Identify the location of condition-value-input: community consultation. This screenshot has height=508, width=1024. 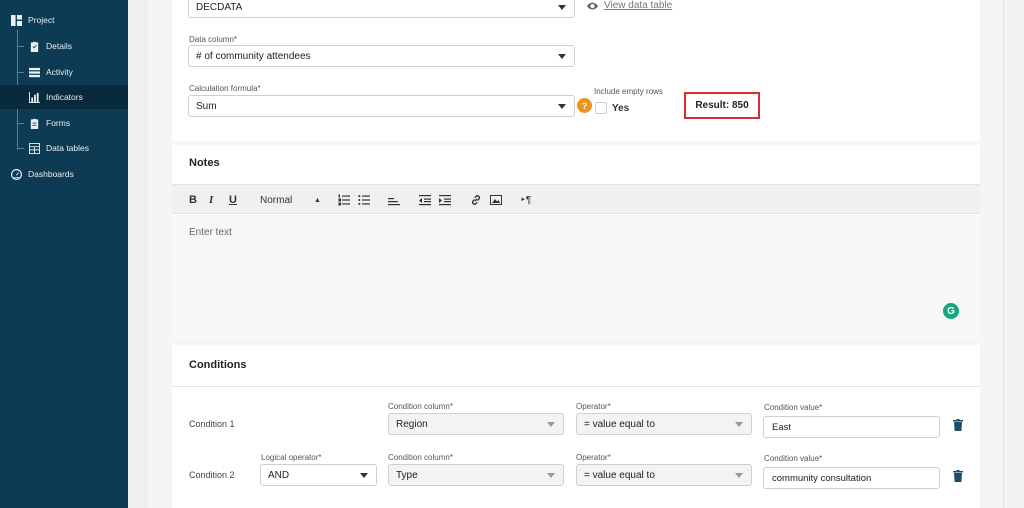
(851, 478).